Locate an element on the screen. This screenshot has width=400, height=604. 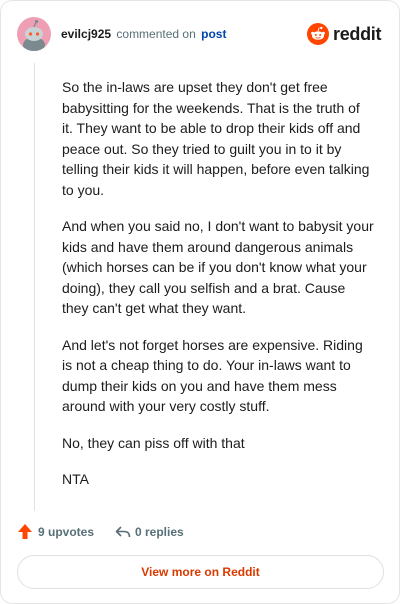
comment-meta: evilcj925 commented on post is located at coordinates (143, 34).